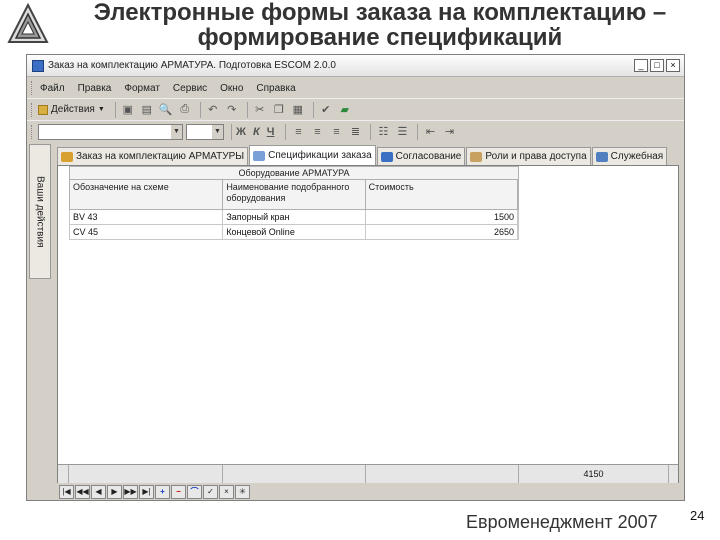  What do you see at coordinates (146, 491) in the screenshot?
I see `last-record-button: ▶|` at bounding box center [146, 491].